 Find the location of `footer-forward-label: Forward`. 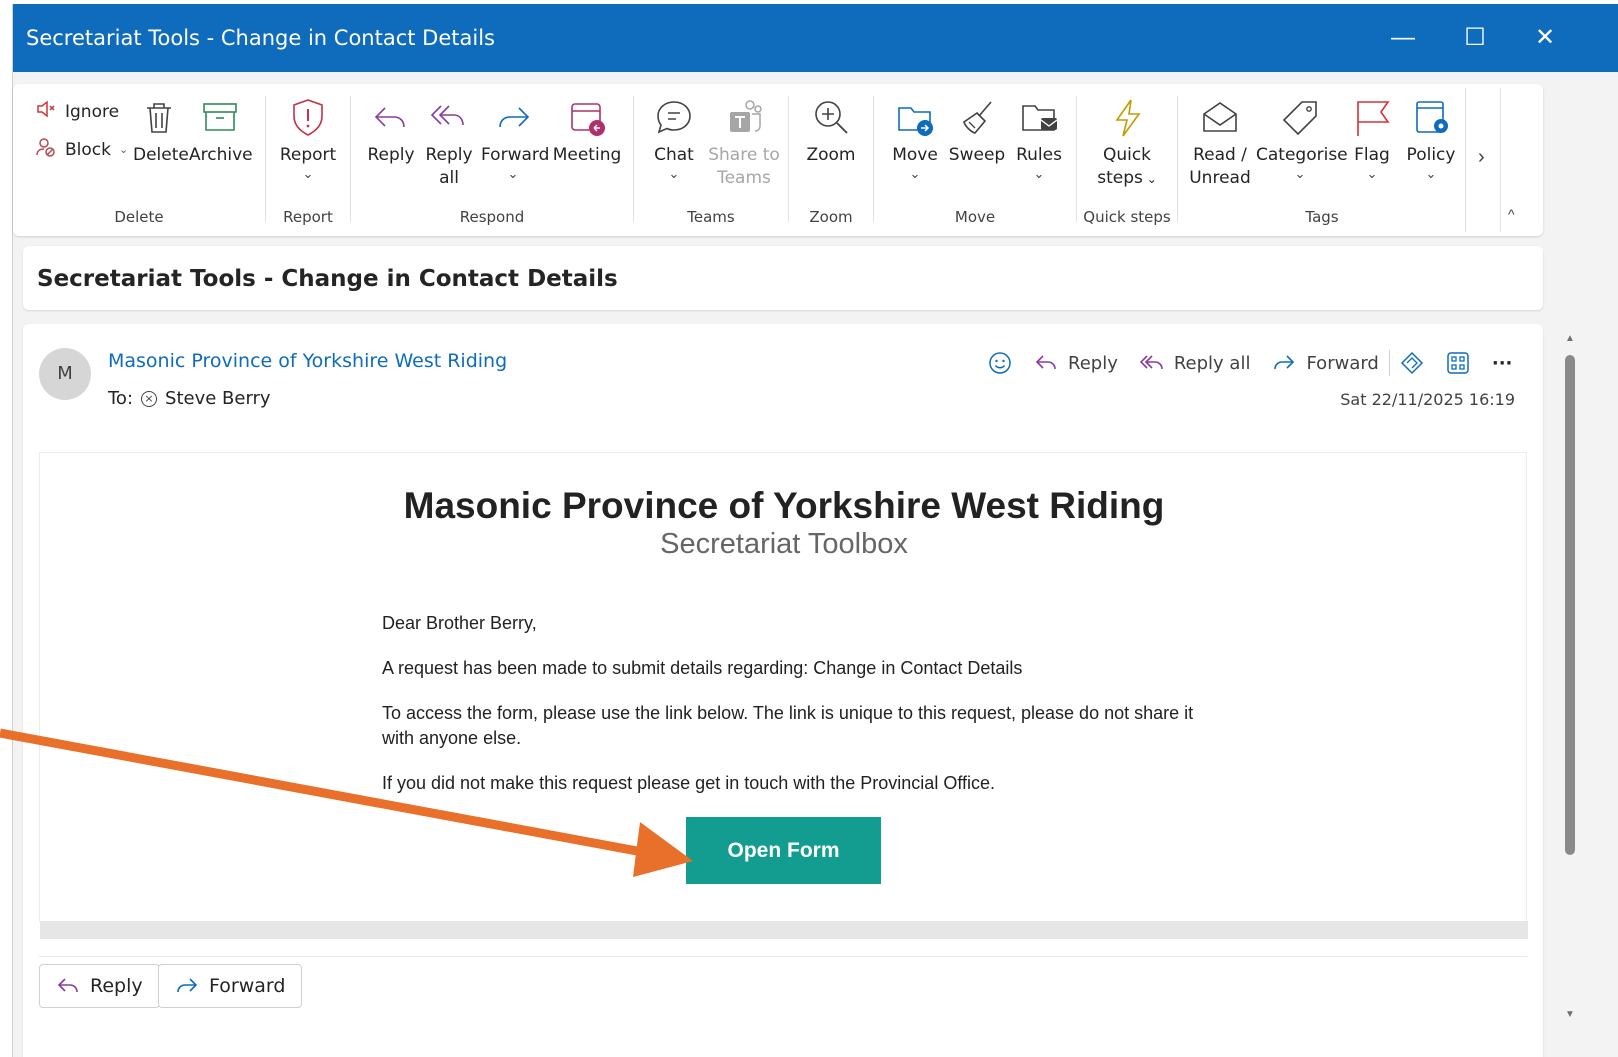

footer-forward-label: Forward is located at coordinates (247, 986).